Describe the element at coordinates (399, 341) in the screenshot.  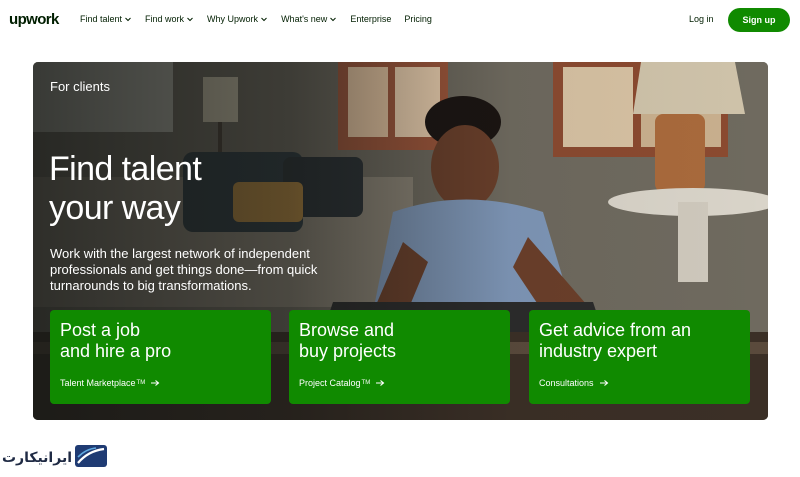
I see `card-title: Browse and buy projects` at that location.